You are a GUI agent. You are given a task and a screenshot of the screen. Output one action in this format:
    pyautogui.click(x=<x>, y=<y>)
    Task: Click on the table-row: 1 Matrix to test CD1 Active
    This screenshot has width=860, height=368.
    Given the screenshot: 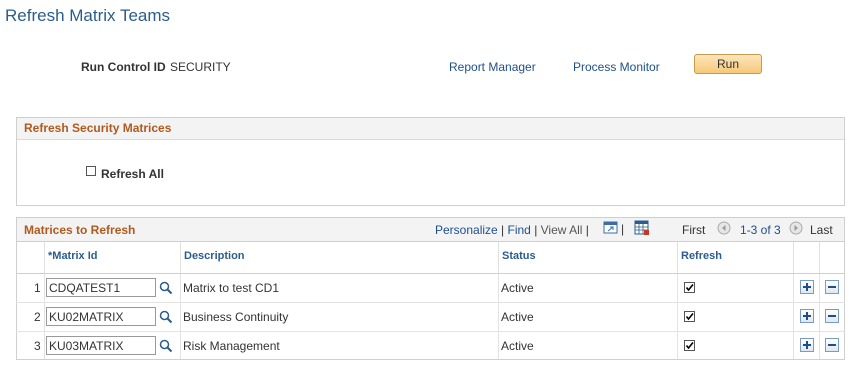 What is the action you would take?
    pyautogui.click(x=430, y=288)
    